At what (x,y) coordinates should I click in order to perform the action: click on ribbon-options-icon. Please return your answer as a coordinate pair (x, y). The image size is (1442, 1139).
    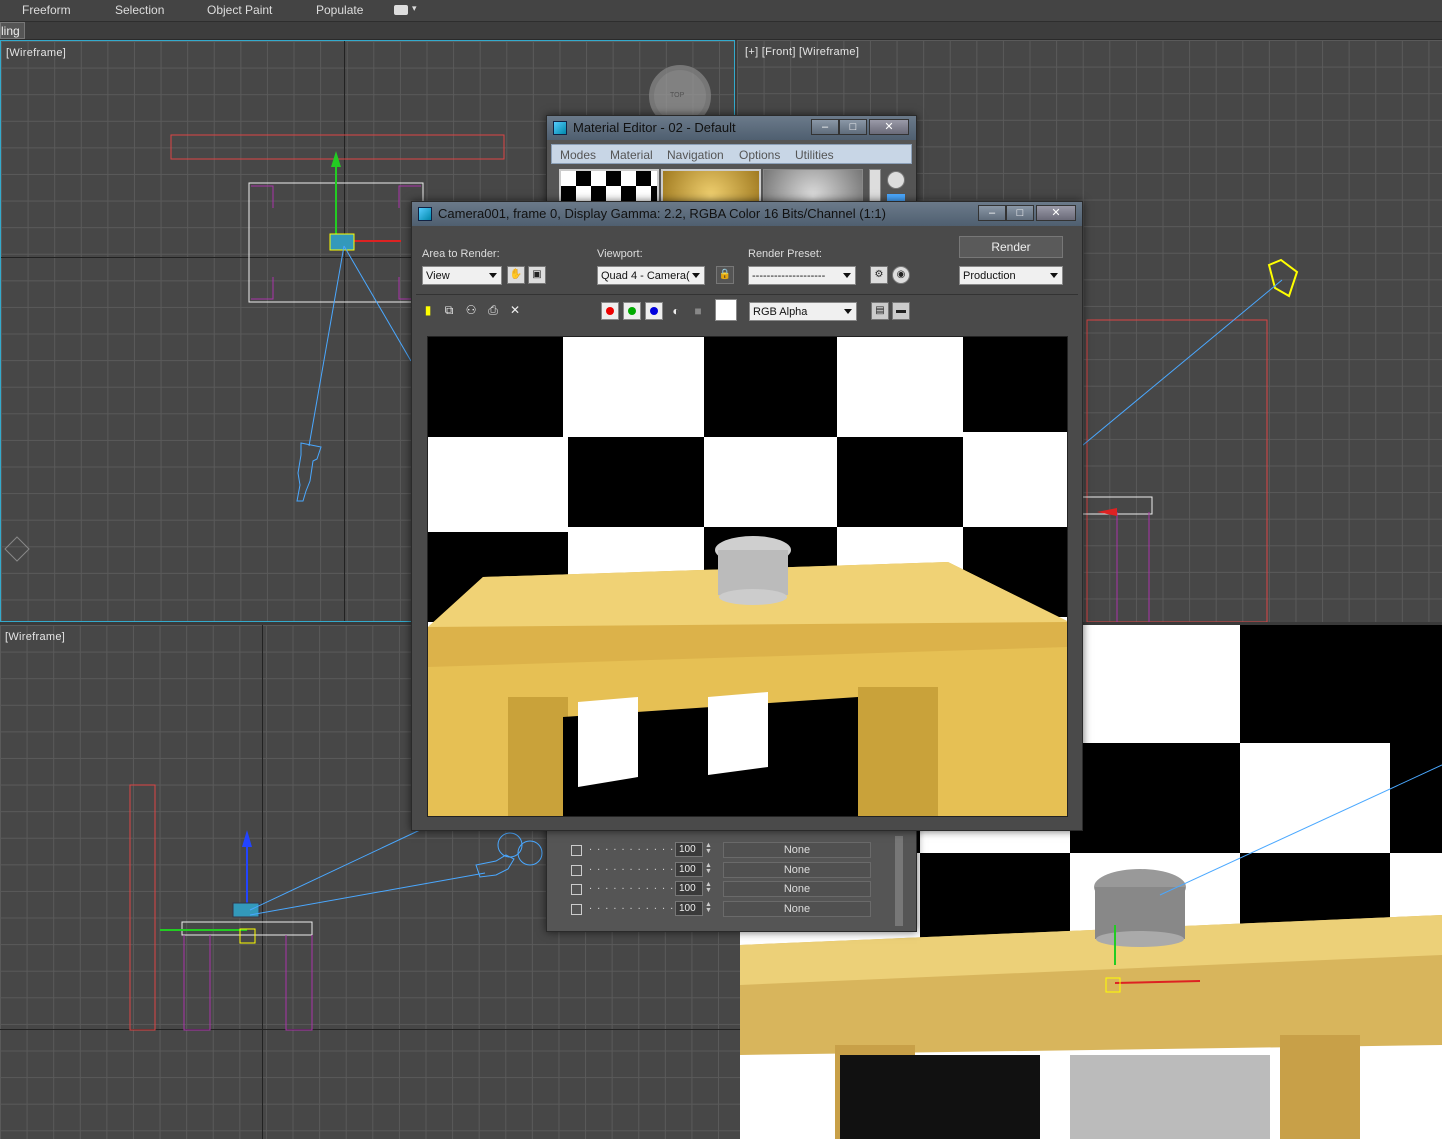
    Looking at the image, I should click on (401, 10).